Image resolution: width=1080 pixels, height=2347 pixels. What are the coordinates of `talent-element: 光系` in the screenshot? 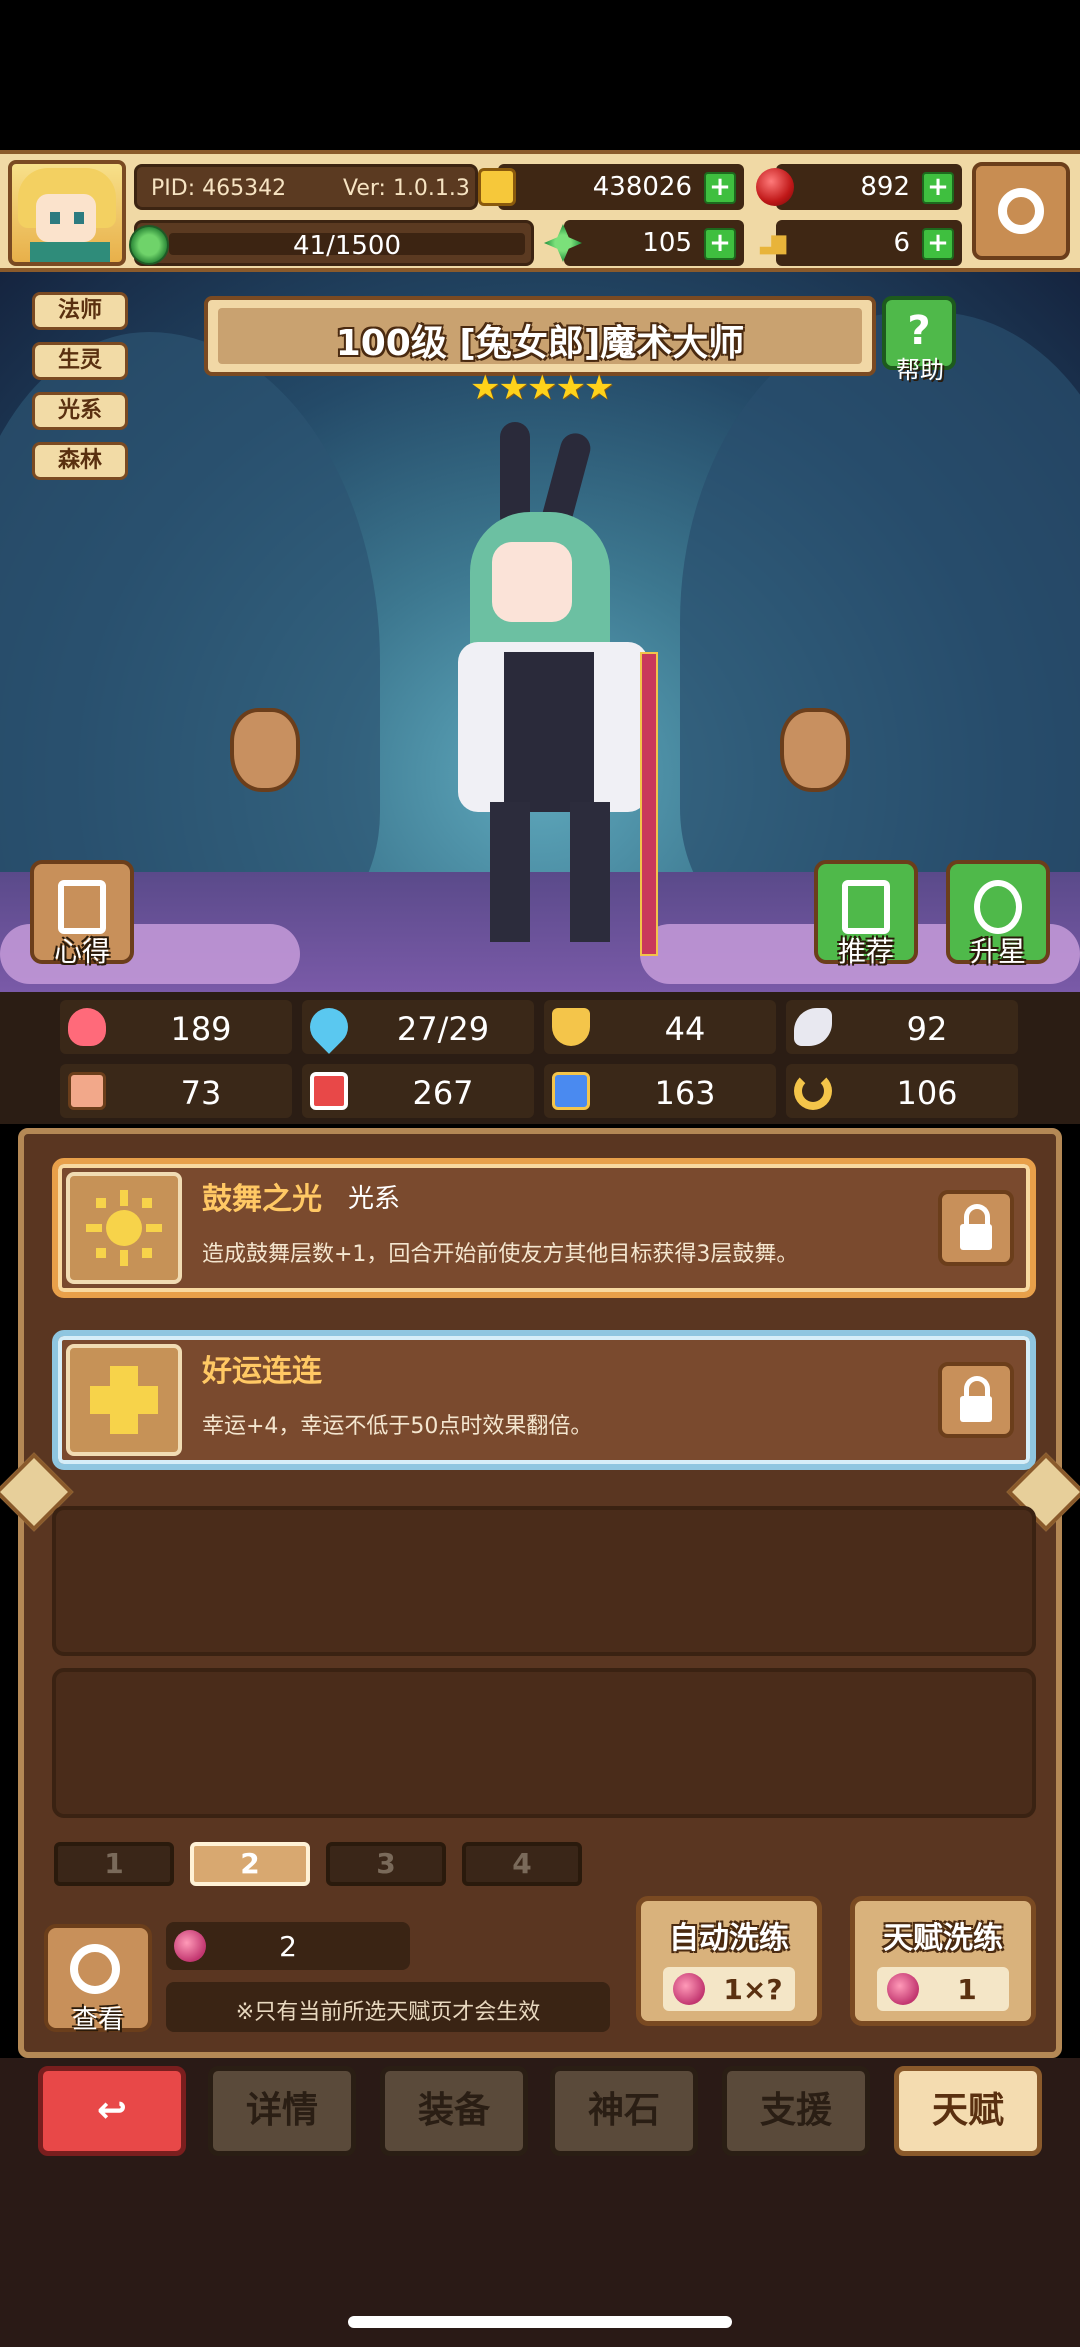 It's located at (374, 1199).